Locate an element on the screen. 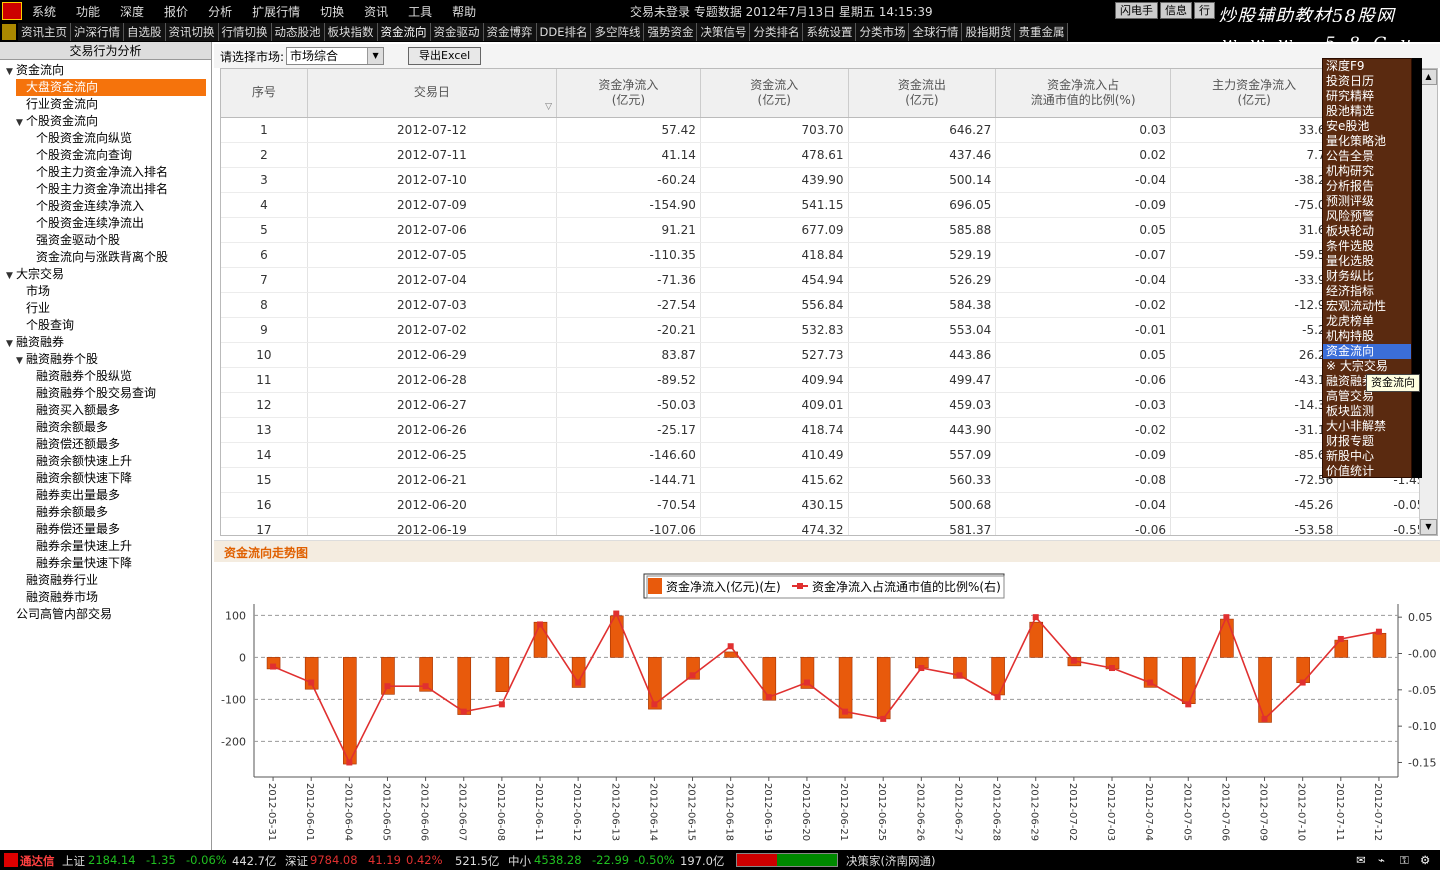  tree-node: 个股资金连续净流入 is located at coordinates (85, 206).